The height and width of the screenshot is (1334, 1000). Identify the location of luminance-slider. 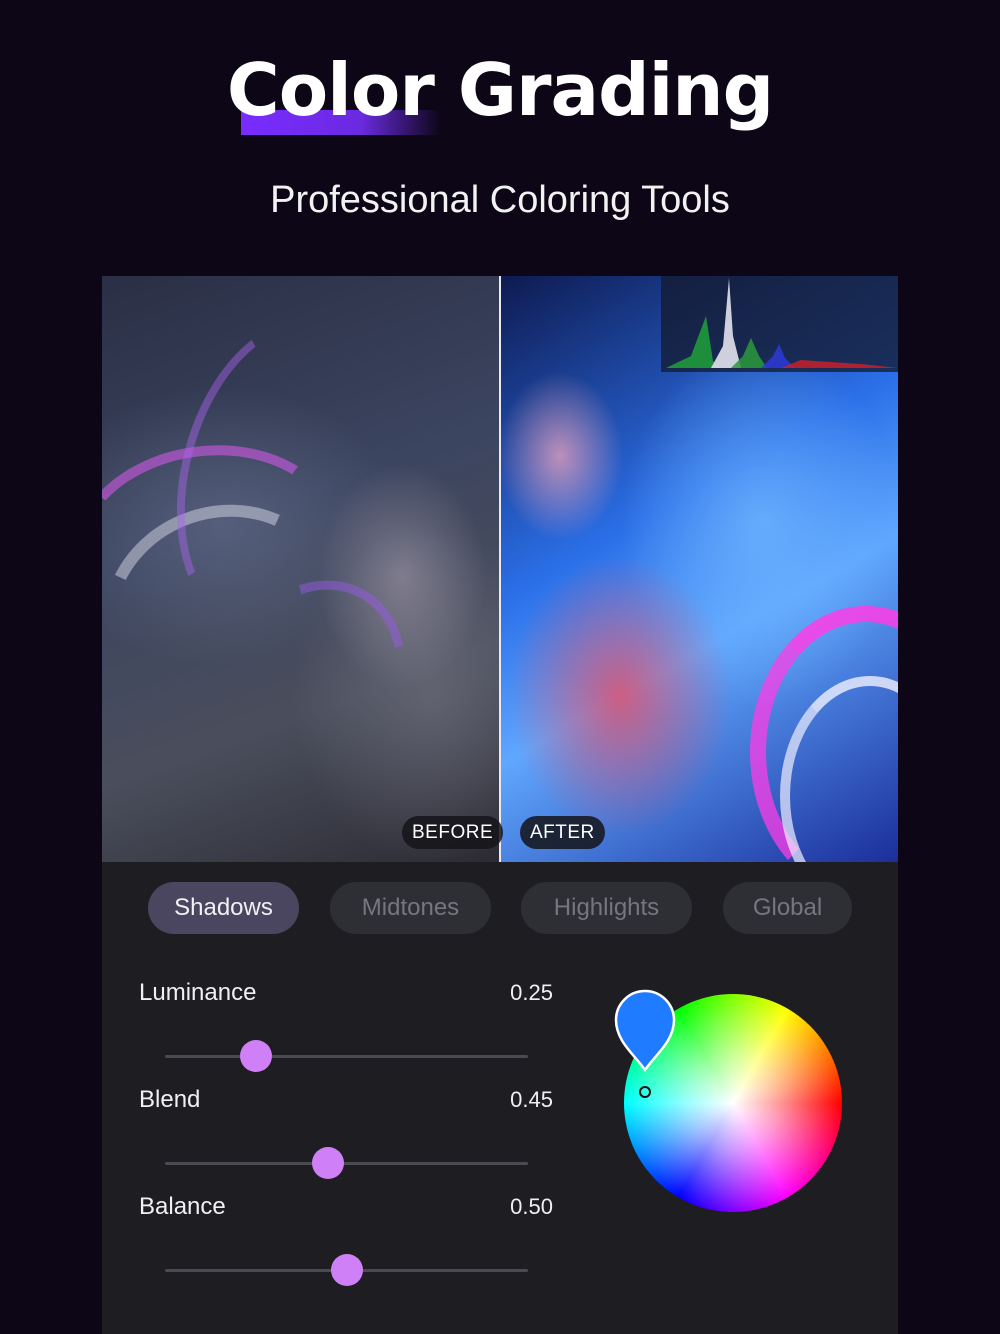
(346, 1056).